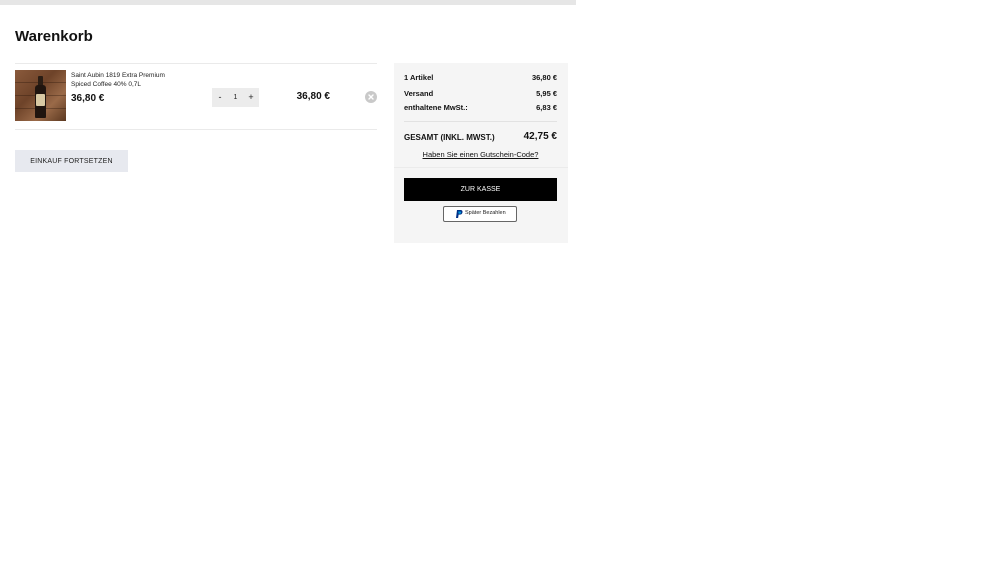  I want to click on item-total-price: 36,80 €, so click(313, 96).